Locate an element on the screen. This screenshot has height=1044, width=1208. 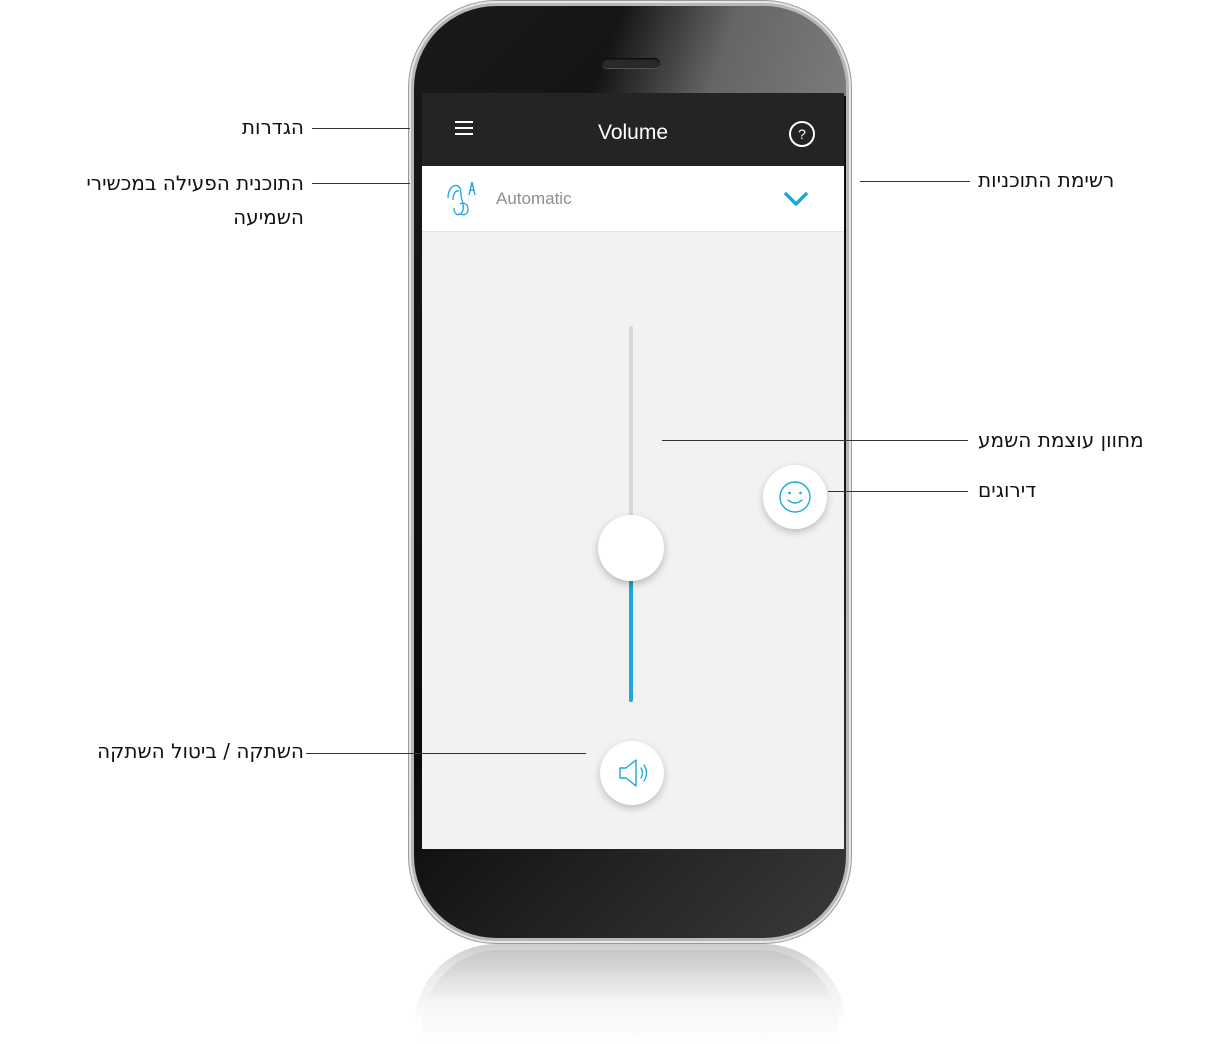
volume-slider-thumb is located at coordinates (631, 548).